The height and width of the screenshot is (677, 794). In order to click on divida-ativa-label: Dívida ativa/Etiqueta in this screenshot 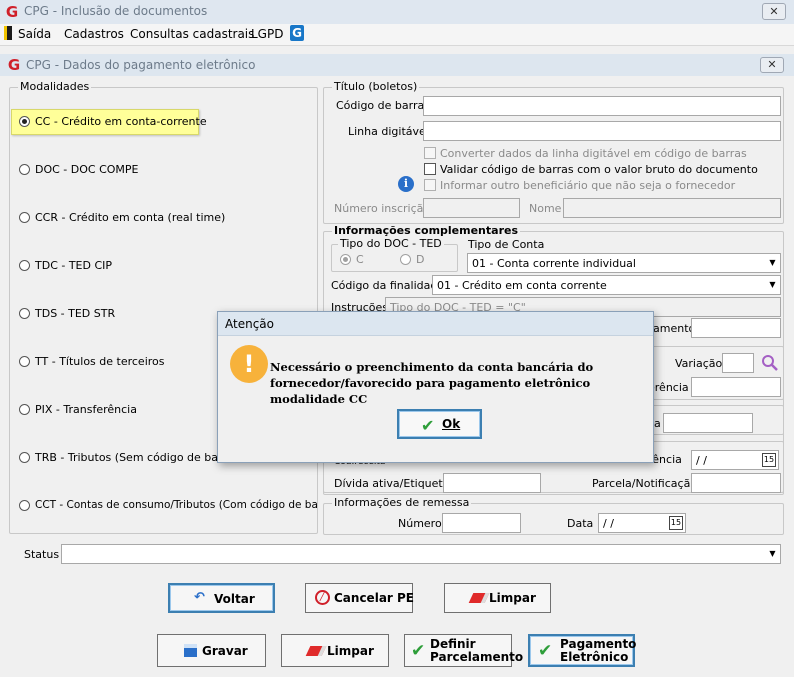, I will do `click(392, 483)`.